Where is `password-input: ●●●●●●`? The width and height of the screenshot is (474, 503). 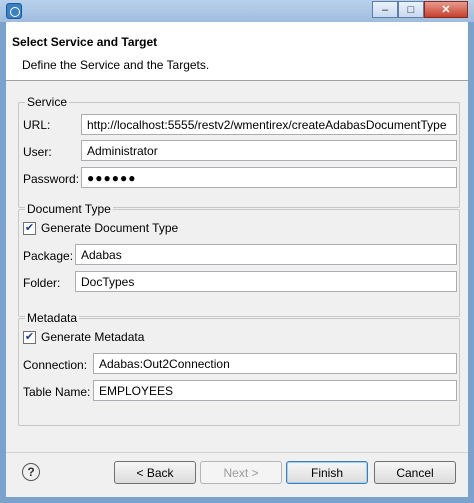
password-input: ●●●●●● is located at coordinates (269, 177).